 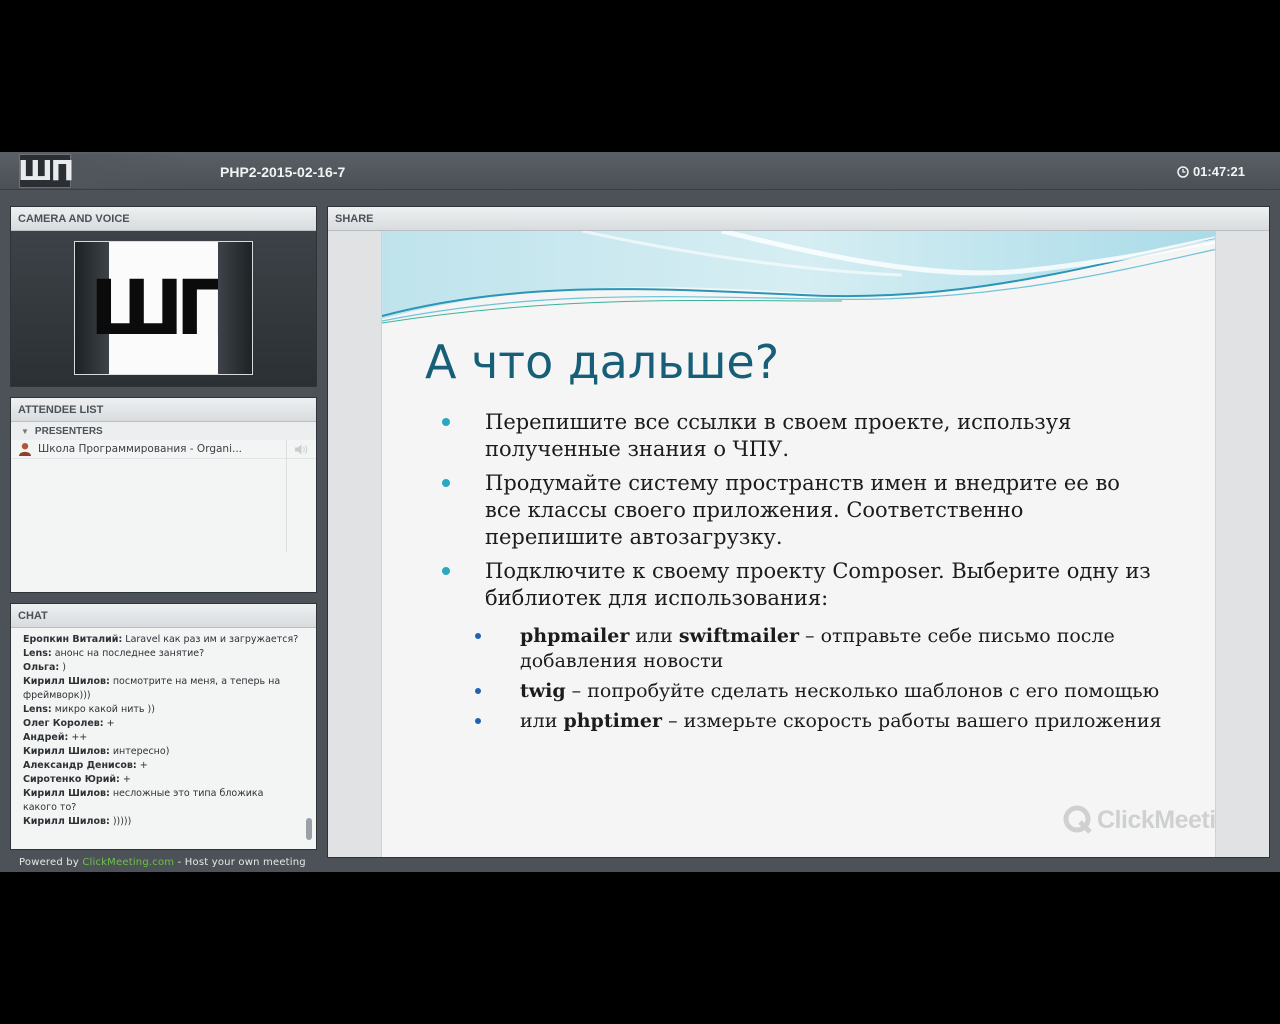 I want to click on watermark-text: ClickMeeting, so click(x=1156, y=819).